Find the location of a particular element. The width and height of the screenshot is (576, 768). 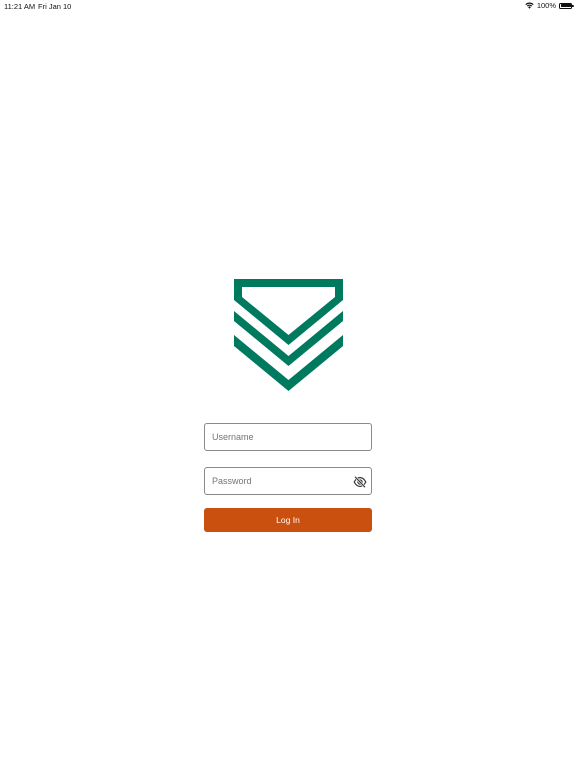

status-indicators: 100% is located at coordinates (549, 5).